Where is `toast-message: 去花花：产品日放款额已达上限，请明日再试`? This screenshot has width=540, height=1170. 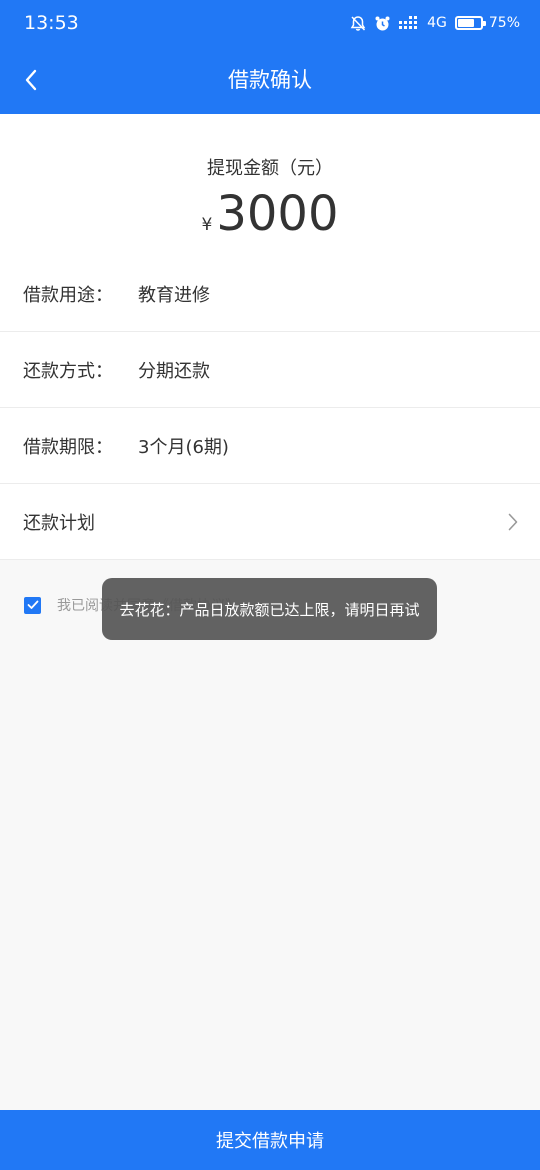
toast-message: 去花花：产品日放款额已达上限，请明日再试 is located at coordinates (269, 609).